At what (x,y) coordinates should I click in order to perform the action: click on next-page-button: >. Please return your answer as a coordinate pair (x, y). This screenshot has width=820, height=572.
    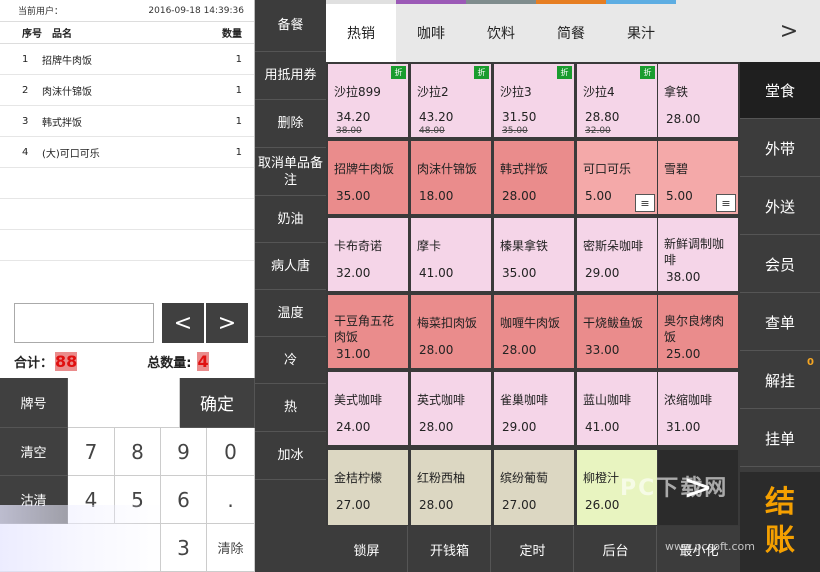
    Looking at the image, I should click on (227, 323).